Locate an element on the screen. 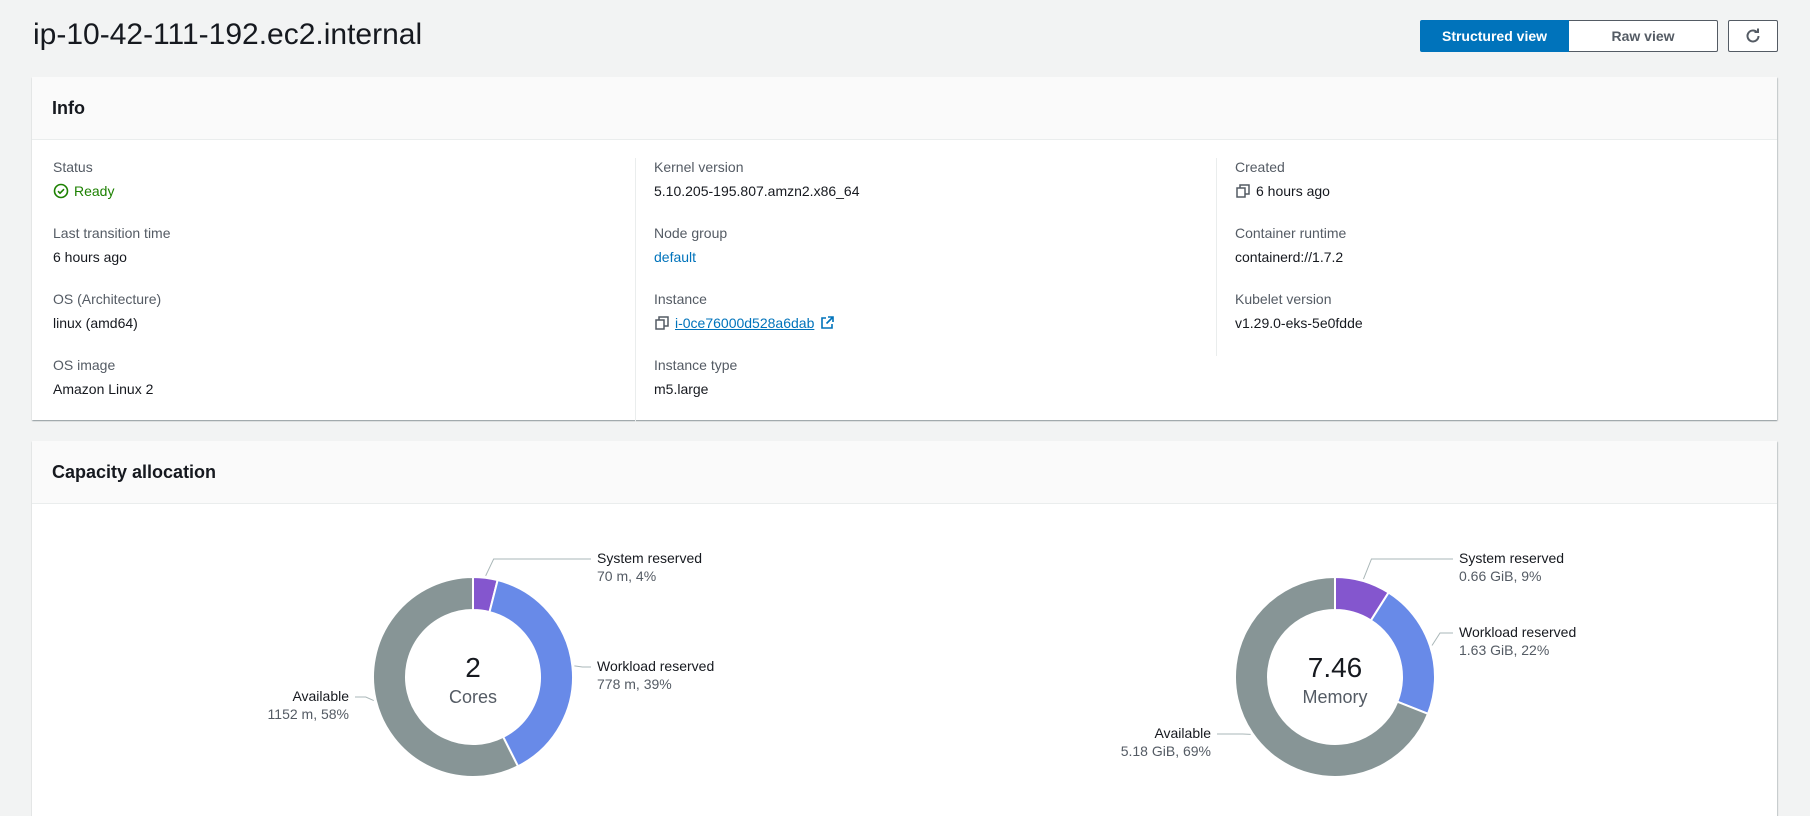 The width and height of the screenshot is (1810, 816). instance-label: Instance is located at coordinates (680, 299).